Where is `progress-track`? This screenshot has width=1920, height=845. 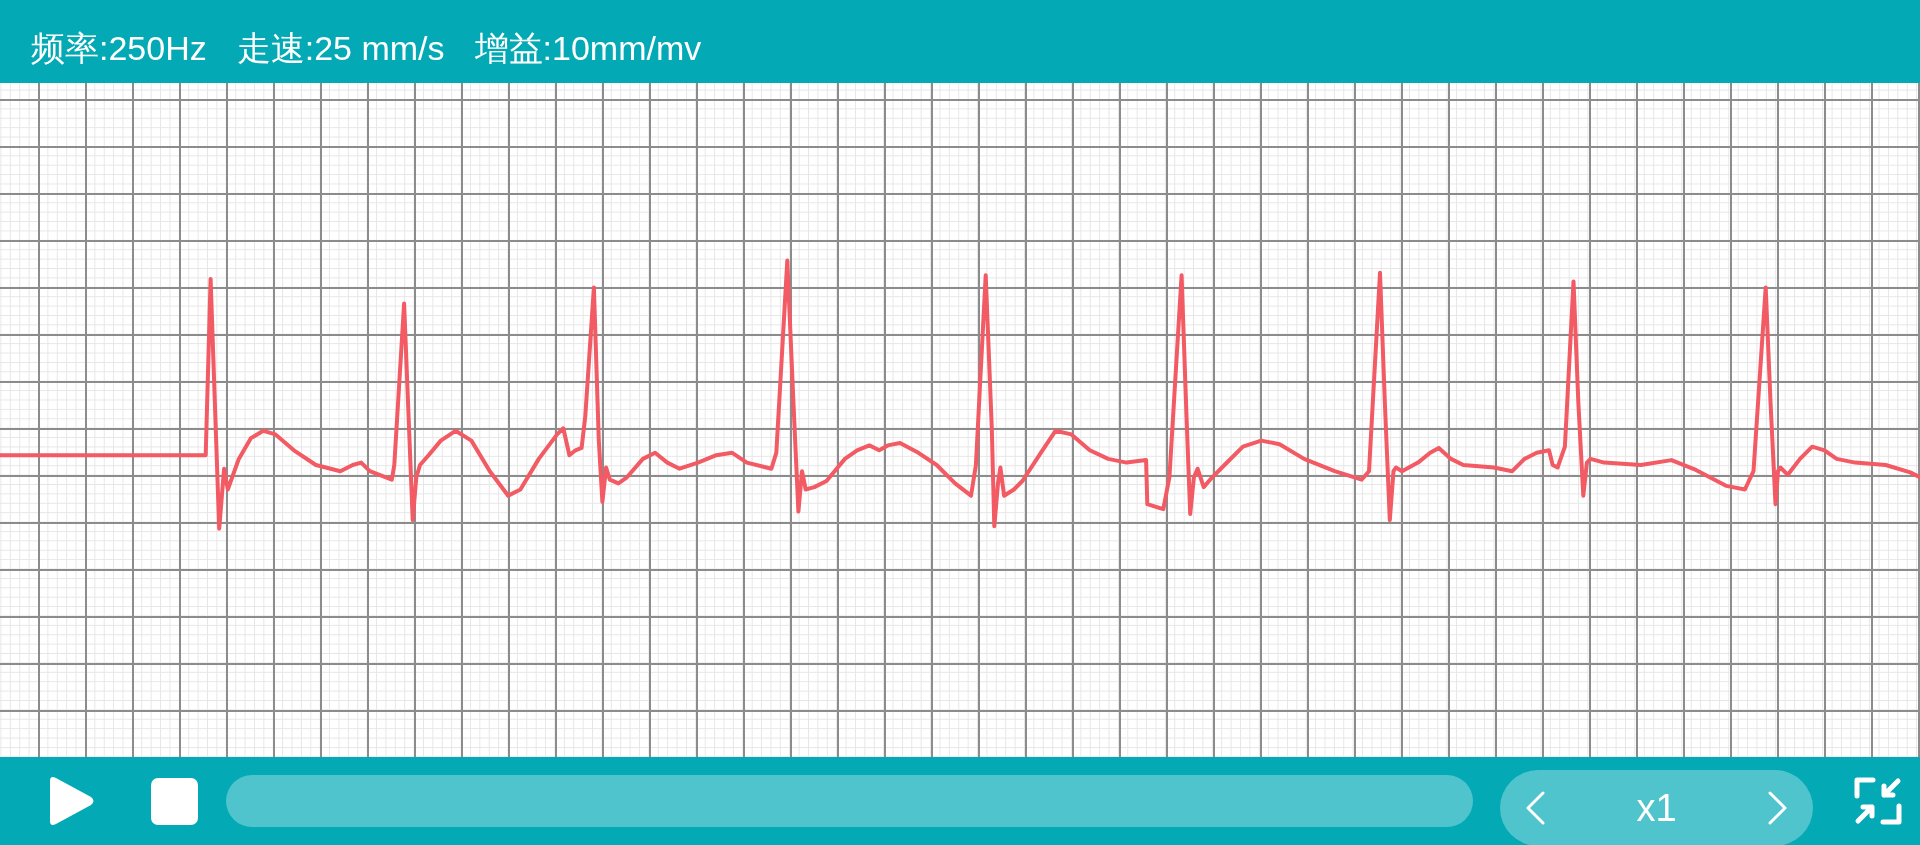
progress-track is located at coordinates (849, 801).